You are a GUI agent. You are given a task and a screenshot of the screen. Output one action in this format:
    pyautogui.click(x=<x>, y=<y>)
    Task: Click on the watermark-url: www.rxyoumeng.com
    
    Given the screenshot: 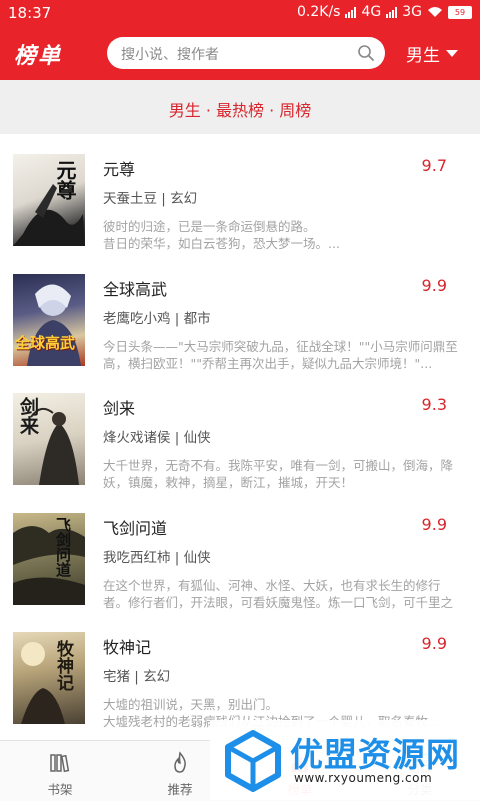 What is the action you would take?
    pyautogui.click(x=363, y=778)
    